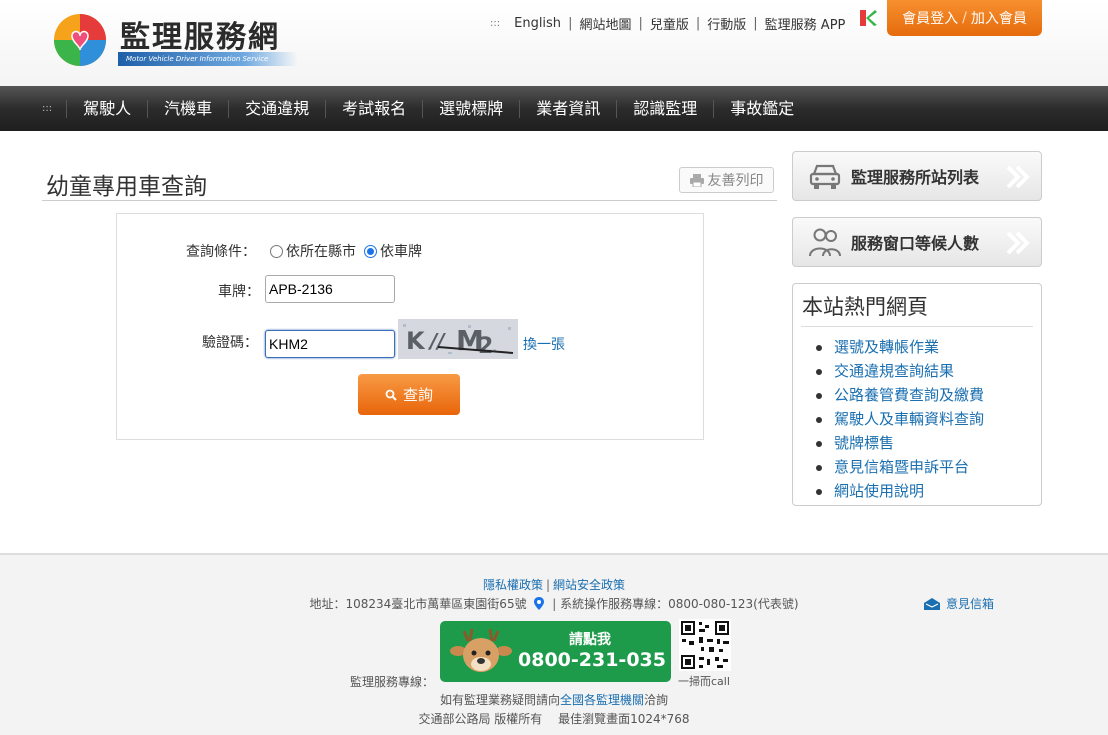 This screenshot has height=735, width=1108. Describe the element at coordinates (537, 23) in the screenshot. I see `link-english: English` at that location.